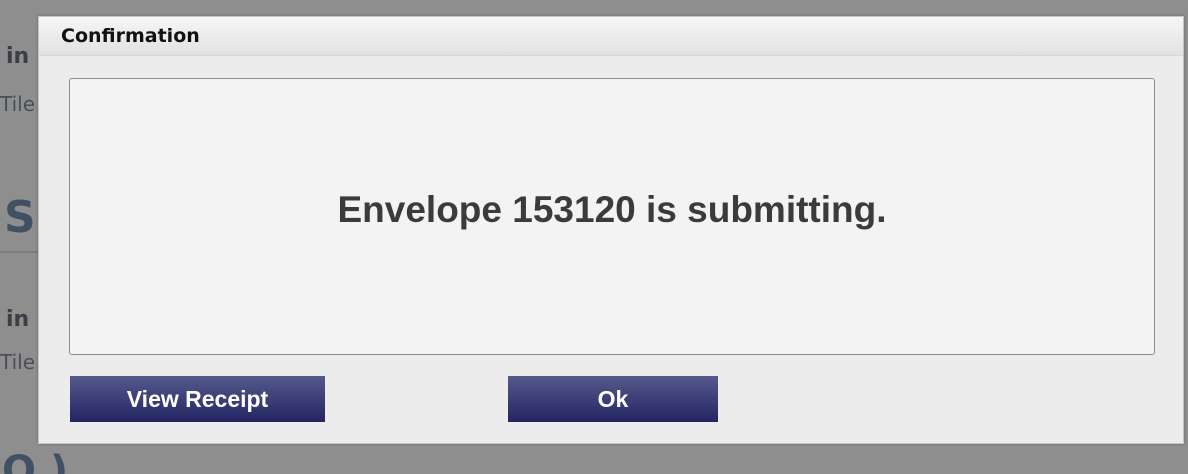 This screenshot has height=474, width=1188. What do you see at coordinates (20, 217) in the screenshot?
I see `background-heading-fragment: S` at bounding box center [20, 217].